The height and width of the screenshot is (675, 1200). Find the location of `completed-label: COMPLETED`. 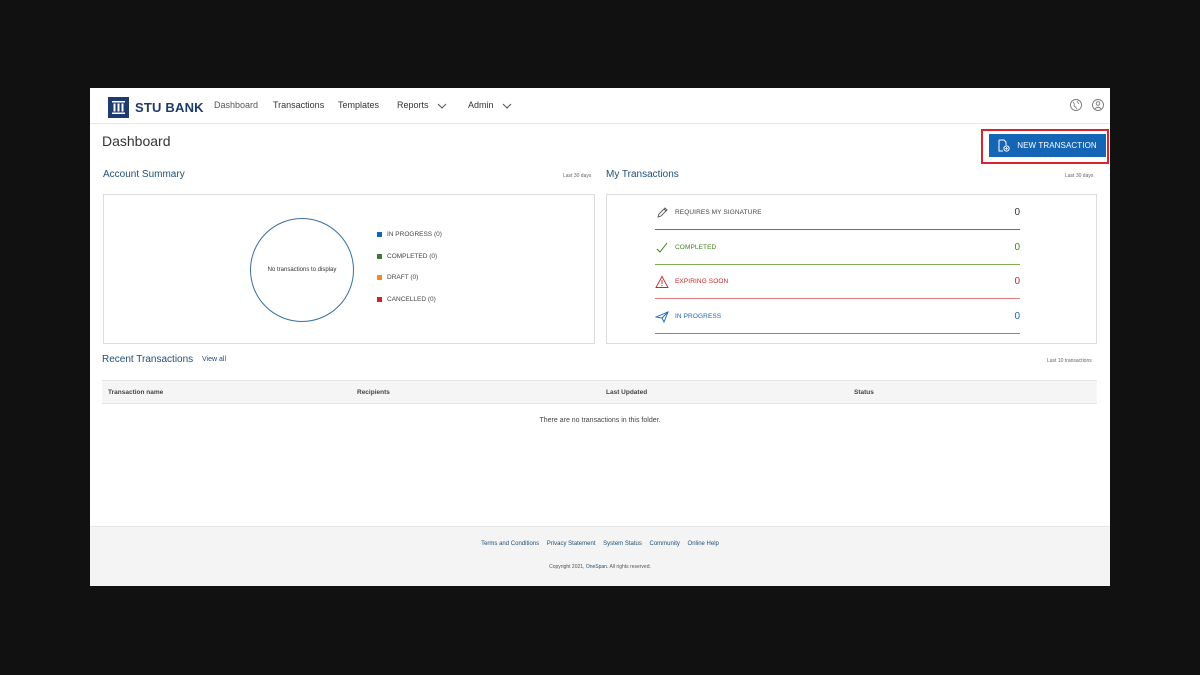

completed-label: COMPLETED is located at coordinates (696, 247).